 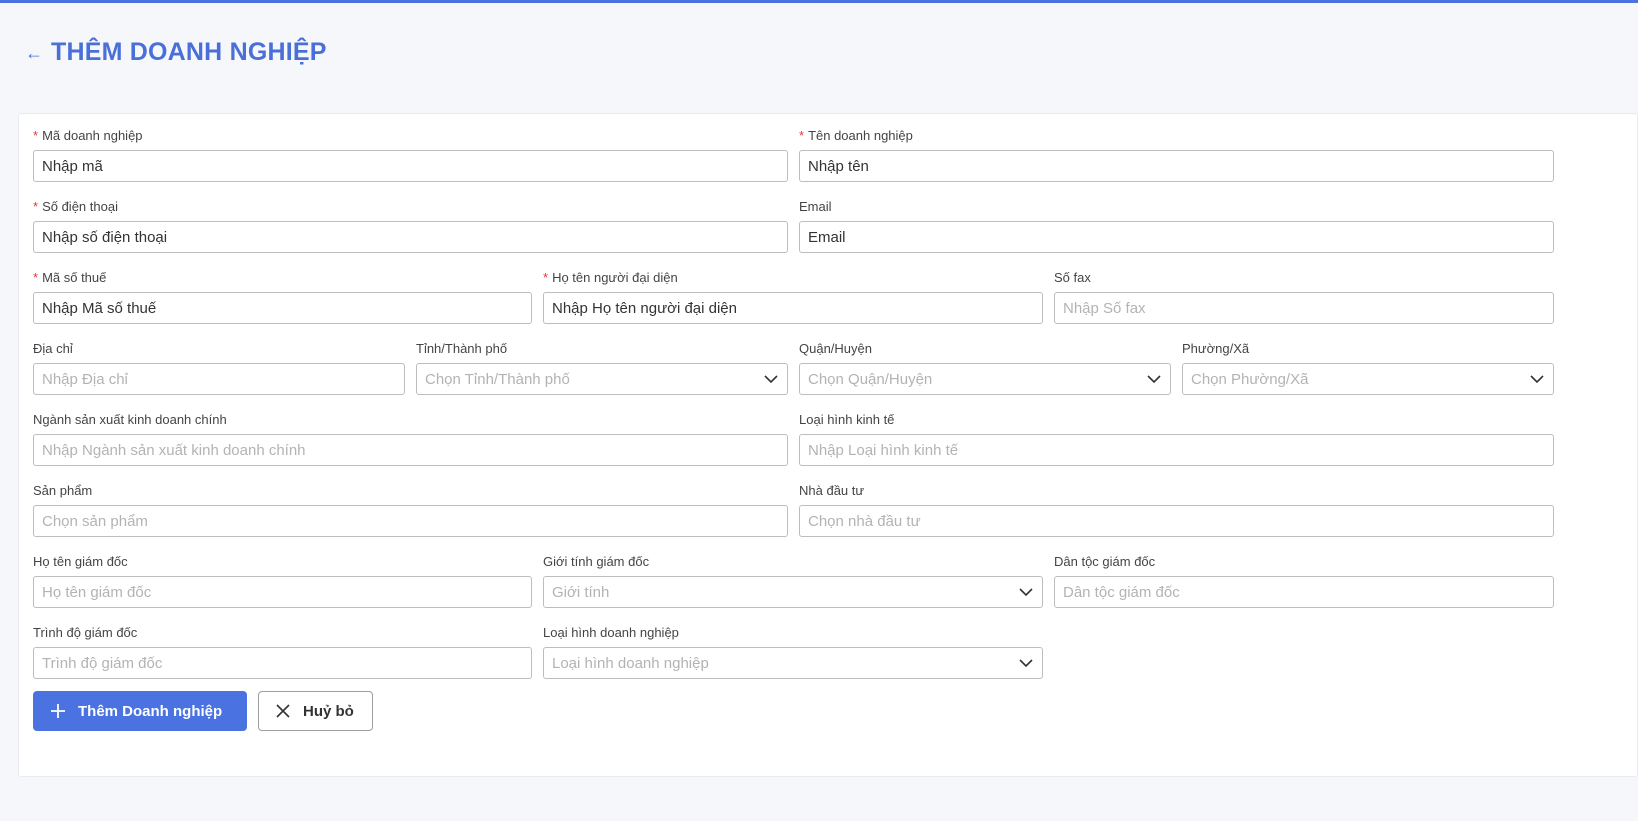 What do you see at coordinates (1176, 450) in the screenshot?
I see `loai-hinh-kinh-te-input: Nhập Loại hình kinh tế` at bounding box center [1176, 450].